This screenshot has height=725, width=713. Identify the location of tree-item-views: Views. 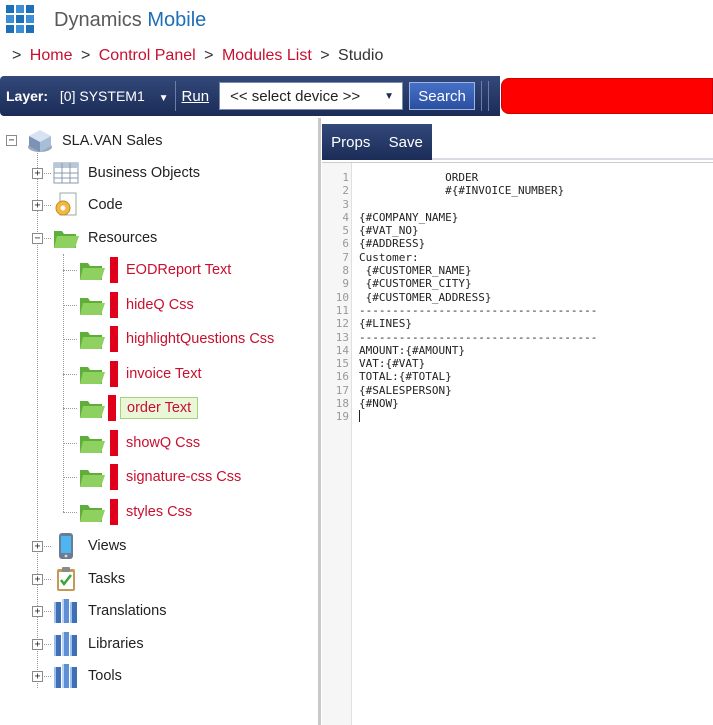
(89, 546).